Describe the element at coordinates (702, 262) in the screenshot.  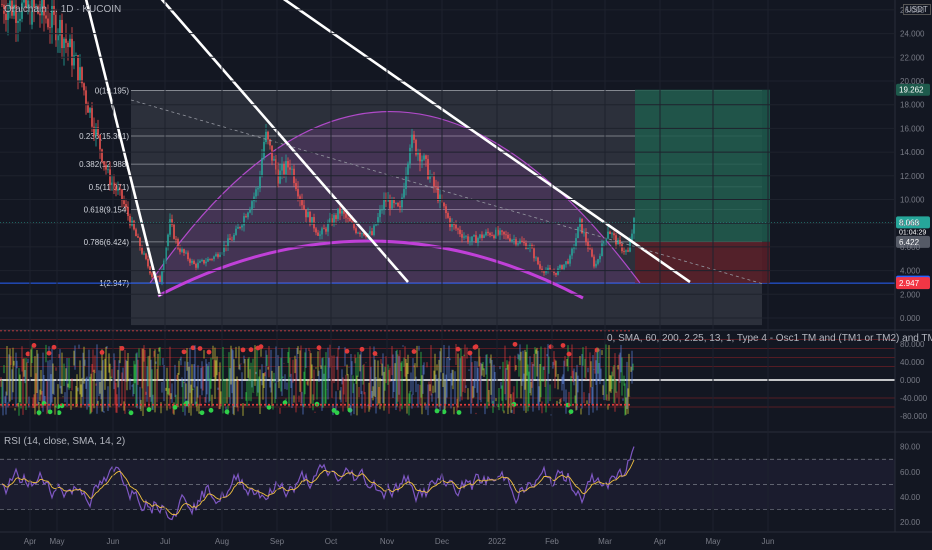
I see `stop-zone` at that location.